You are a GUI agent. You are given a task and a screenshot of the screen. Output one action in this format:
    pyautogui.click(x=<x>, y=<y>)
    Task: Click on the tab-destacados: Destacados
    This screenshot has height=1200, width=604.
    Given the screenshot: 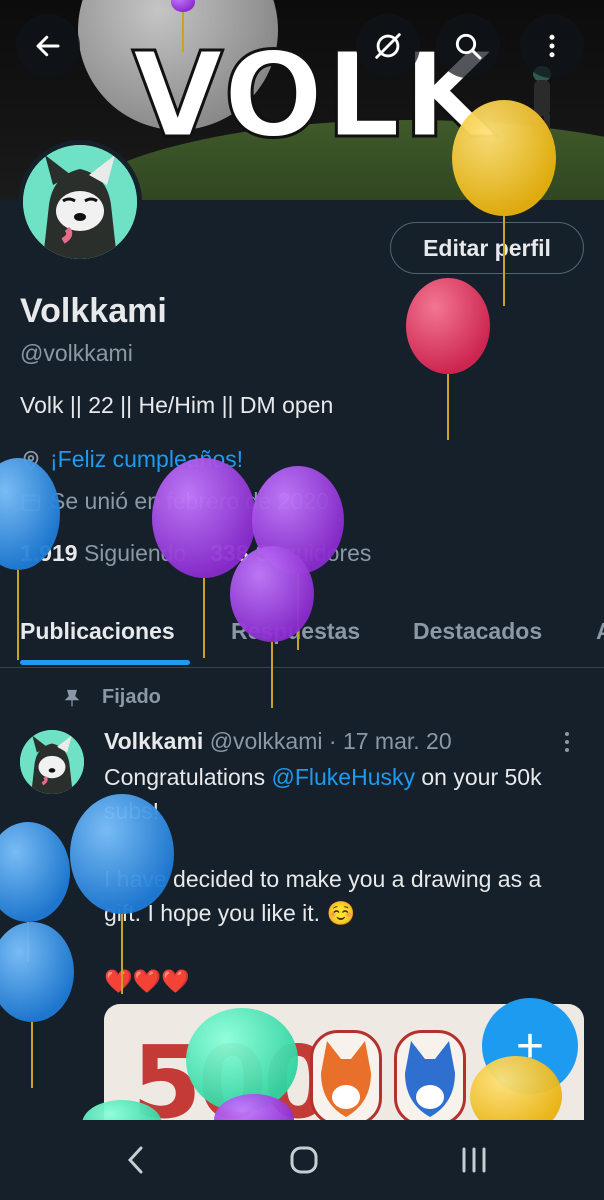 What is the action you would take?
    pyautogui.click(x=477, y=631)
    